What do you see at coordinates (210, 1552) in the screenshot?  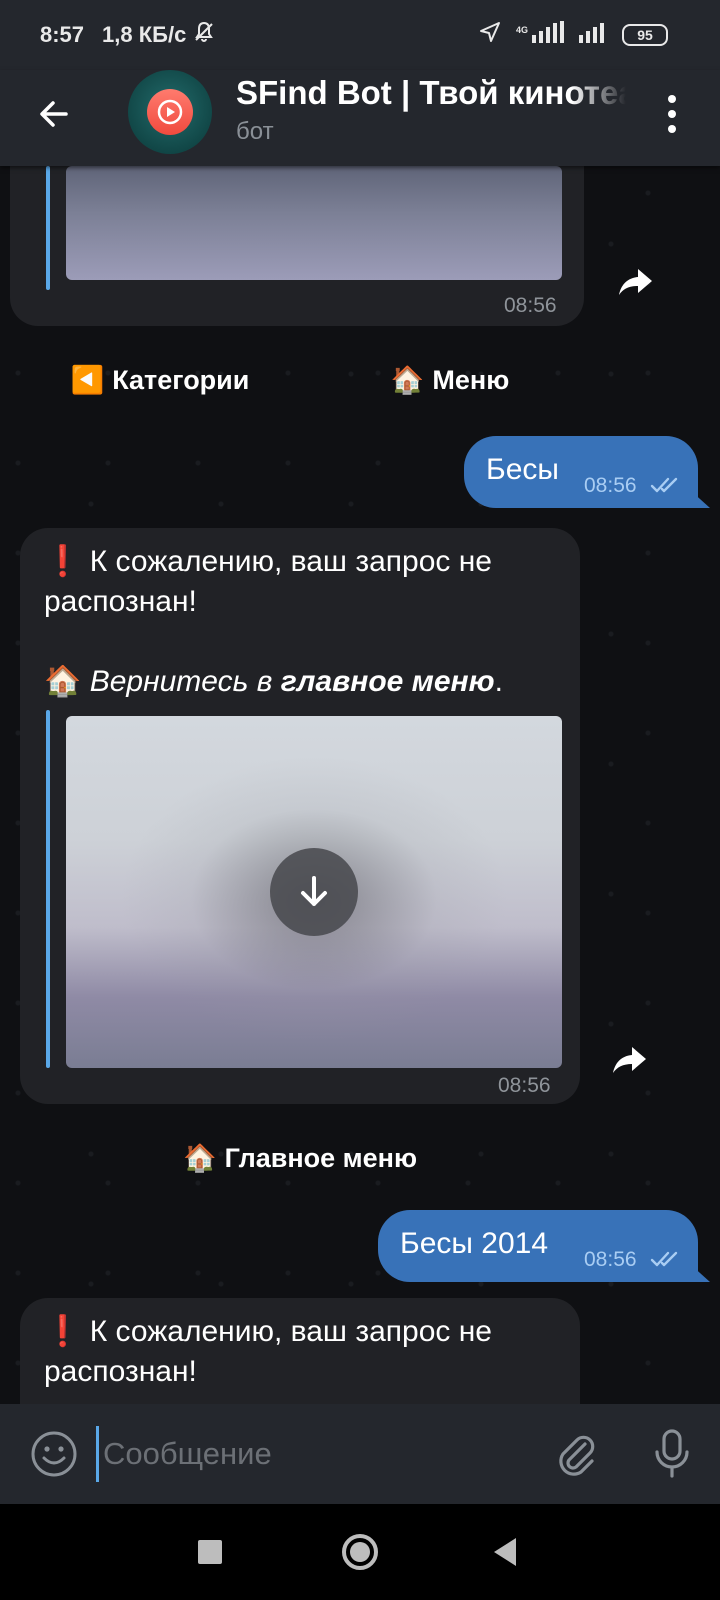 I see `recent-apps-button` at bounding box center [210, 1552].